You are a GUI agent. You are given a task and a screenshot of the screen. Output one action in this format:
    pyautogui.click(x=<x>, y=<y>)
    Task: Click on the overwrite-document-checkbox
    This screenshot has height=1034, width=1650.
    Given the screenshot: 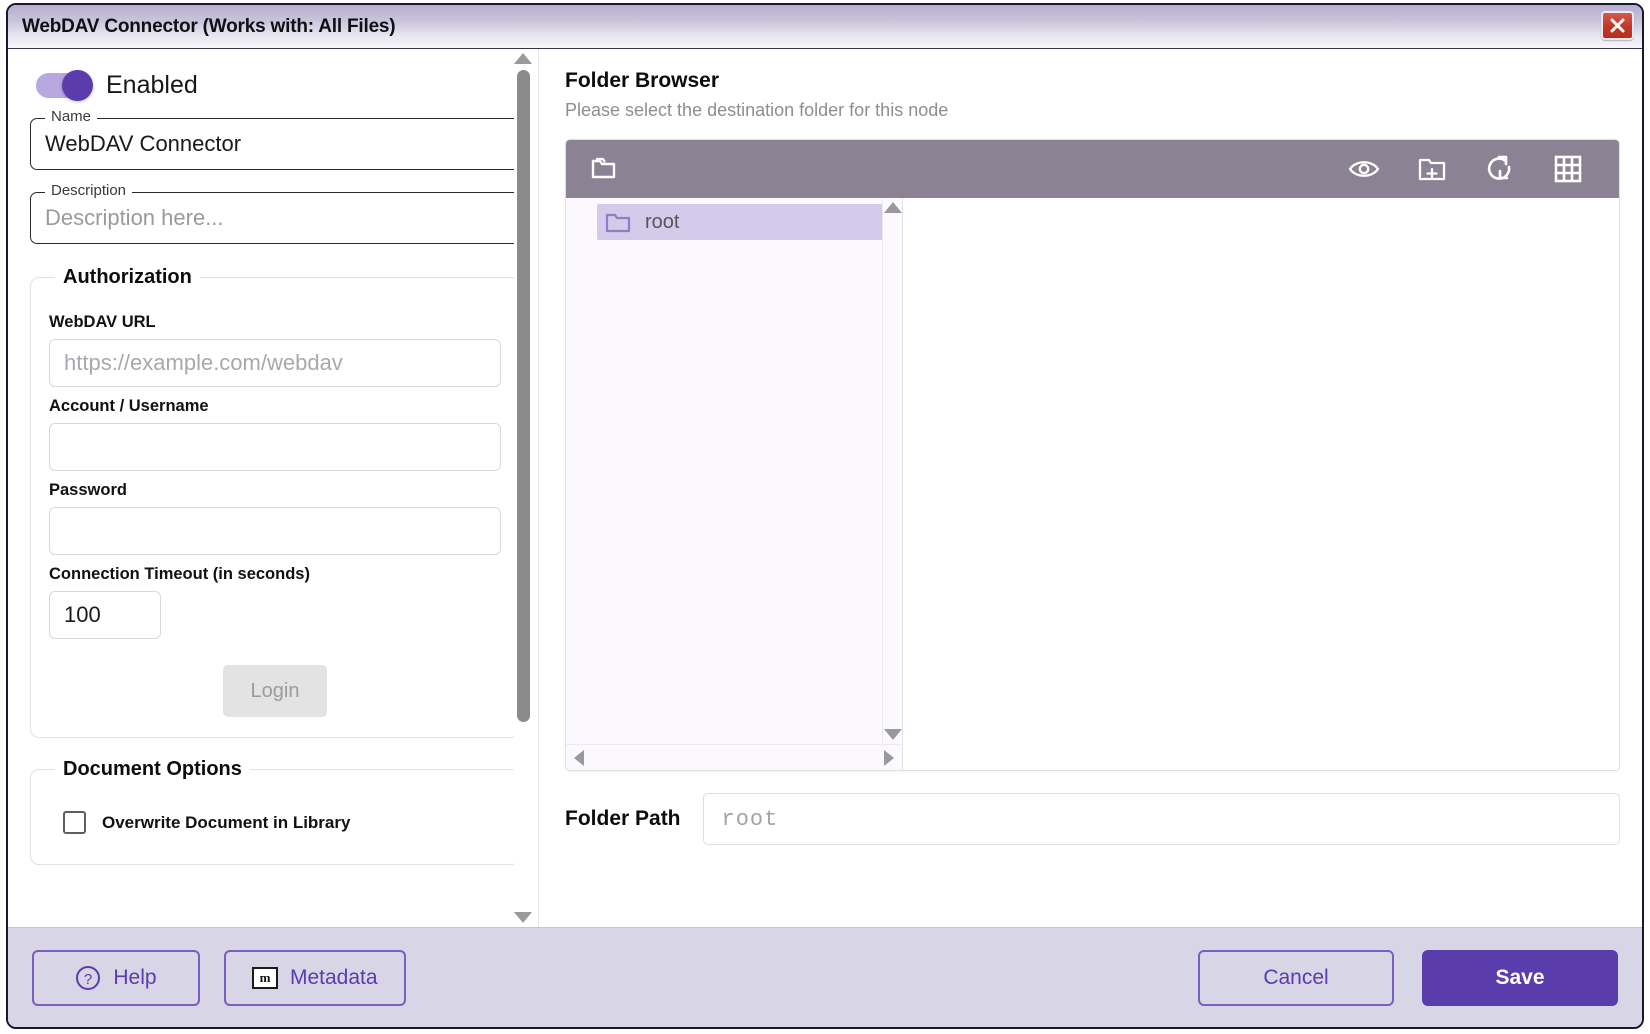 What is the action you would take?
    pyautogui.click(x=74, y=822)
    